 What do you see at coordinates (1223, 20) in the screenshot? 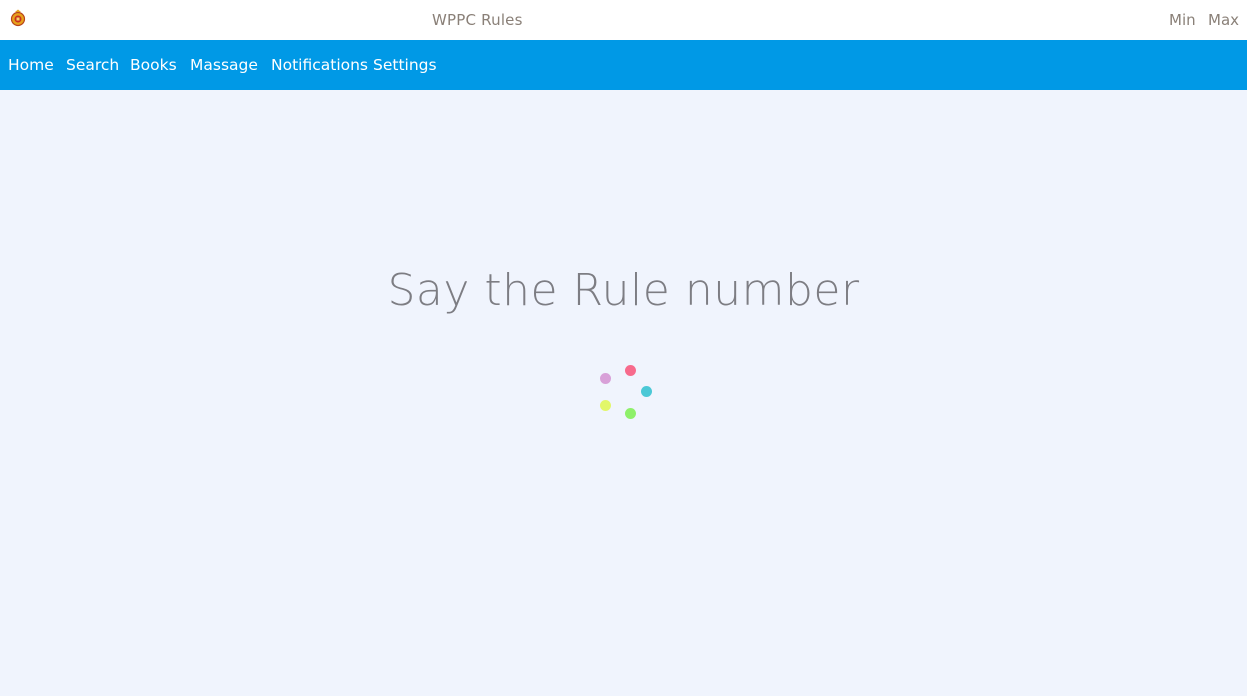
I see `maximize-button: Max` at bounding box center [1223, 20].